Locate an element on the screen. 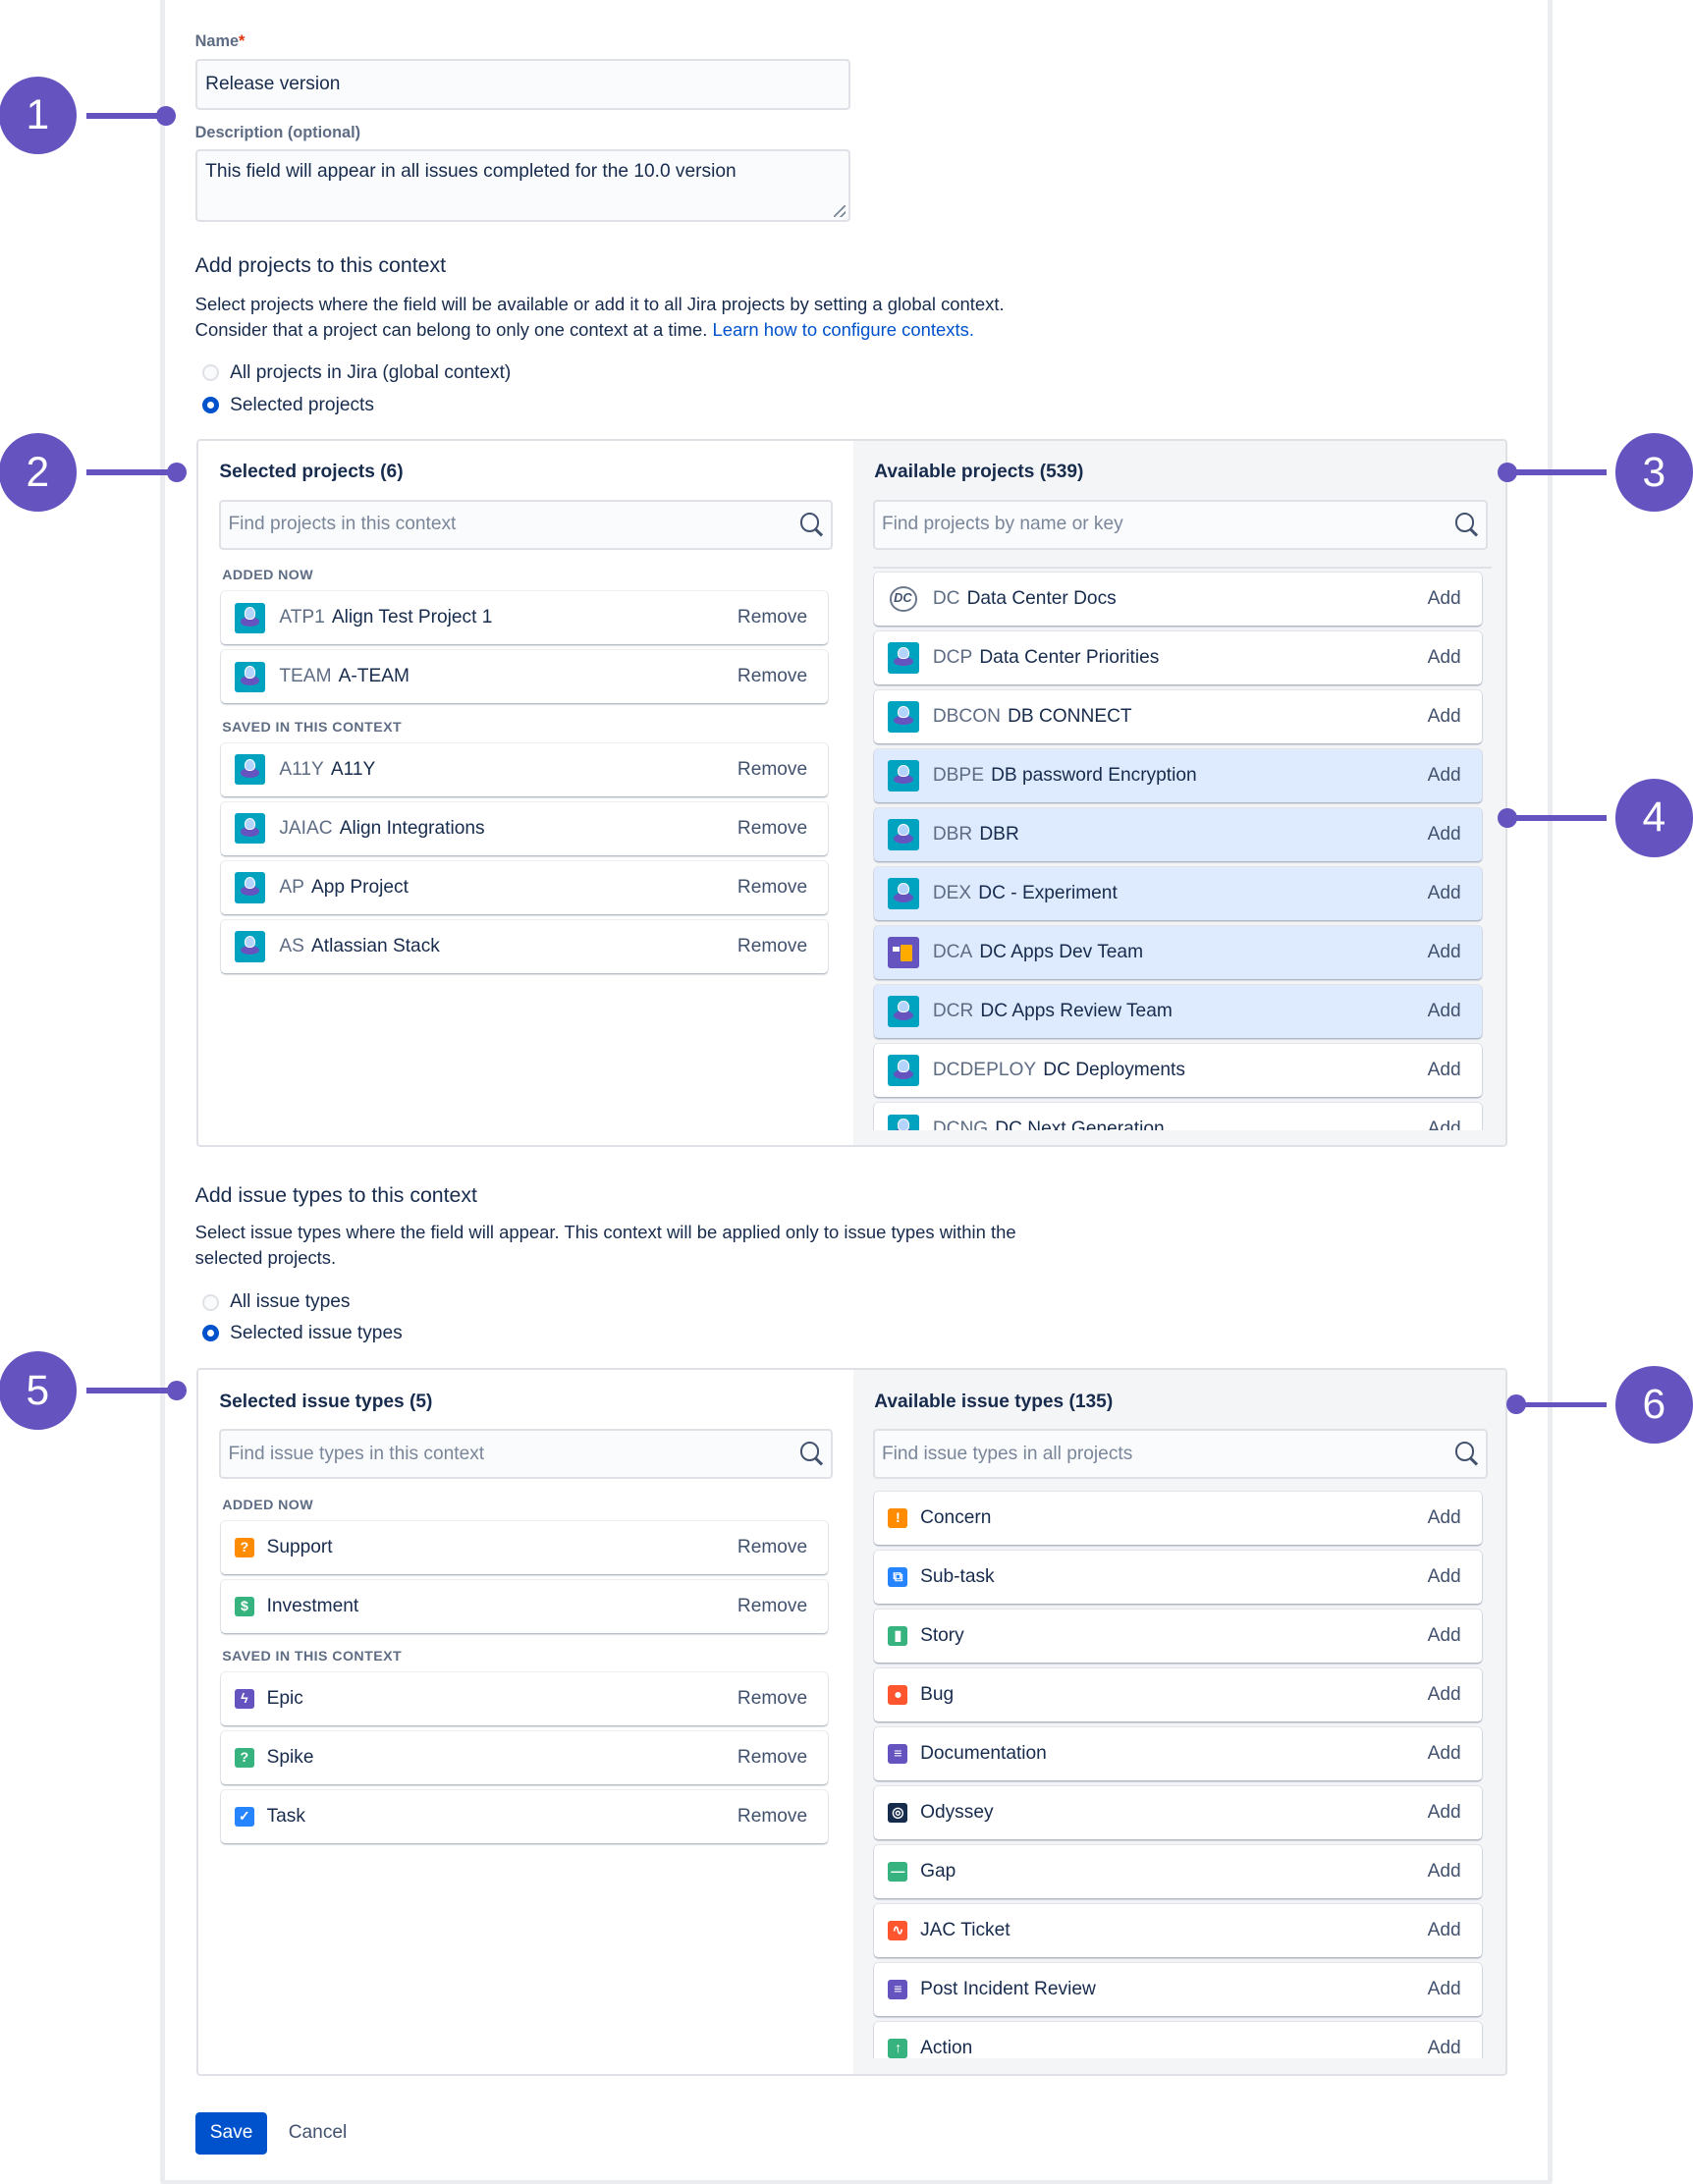  name-input: Release version is located at coordinates (522, 84).